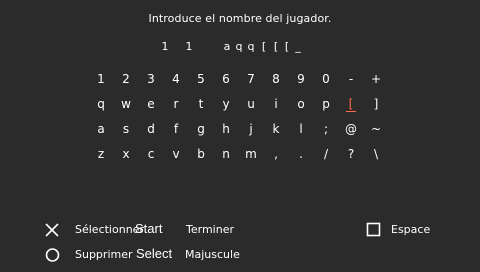 The width and height of the screenshot is (480, 272). I want to click on keyboard-key: ,, so click(276, 154).